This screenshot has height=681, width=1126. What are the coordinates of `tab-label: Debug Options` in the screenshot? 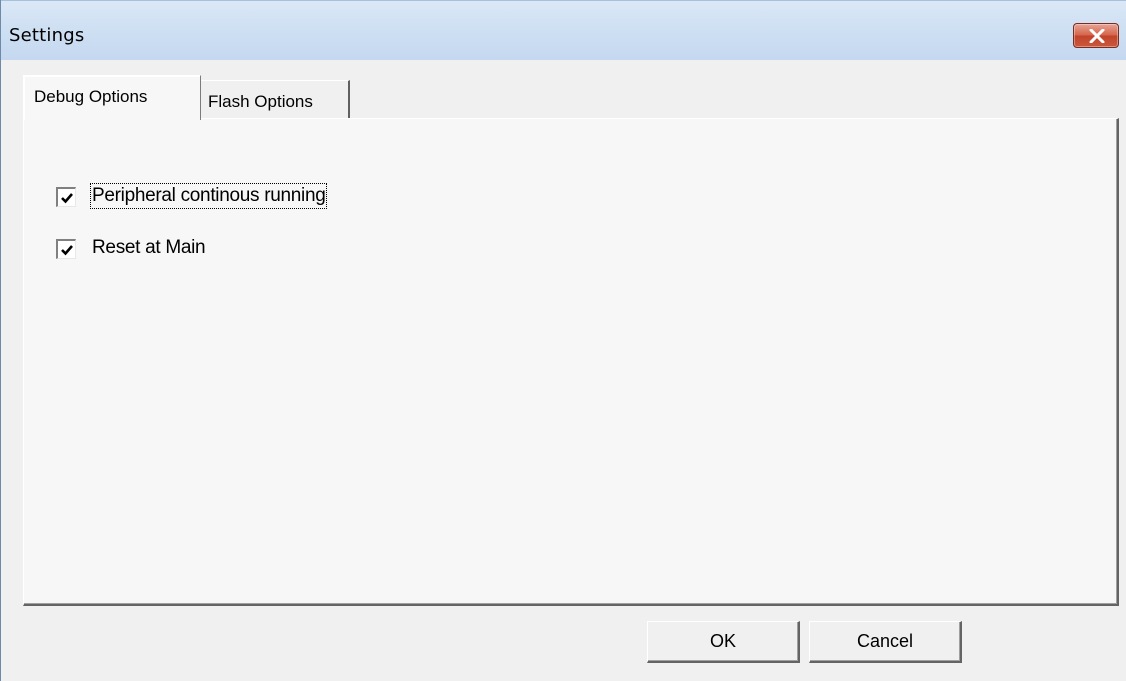 It's located at (91, 96).